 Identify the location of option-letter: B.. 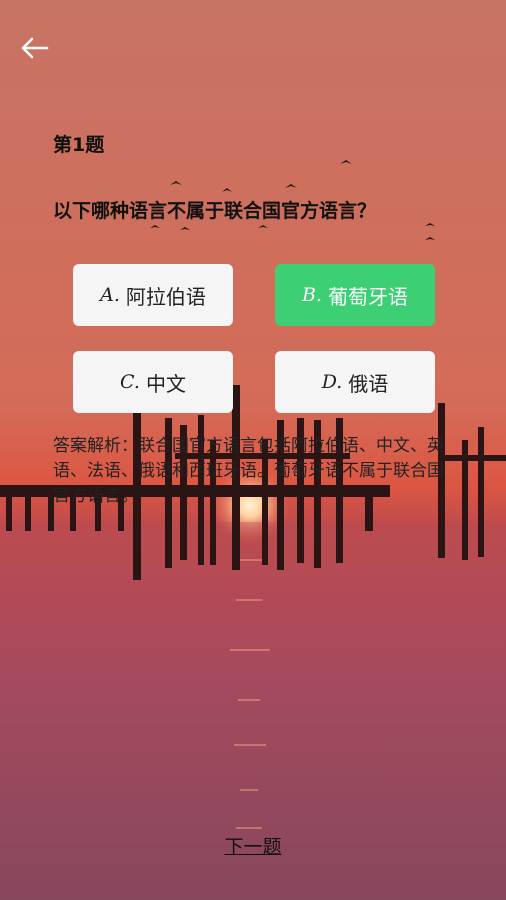
(311, 295).